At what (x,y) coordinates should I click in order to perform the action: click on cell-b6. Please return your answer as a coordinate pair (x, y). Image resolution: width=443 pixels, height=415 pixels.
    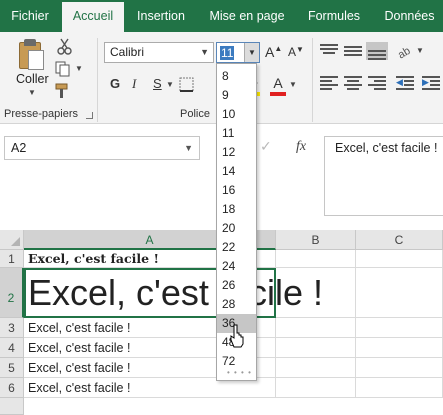
    Looking at the image, I should click on (316, 388).